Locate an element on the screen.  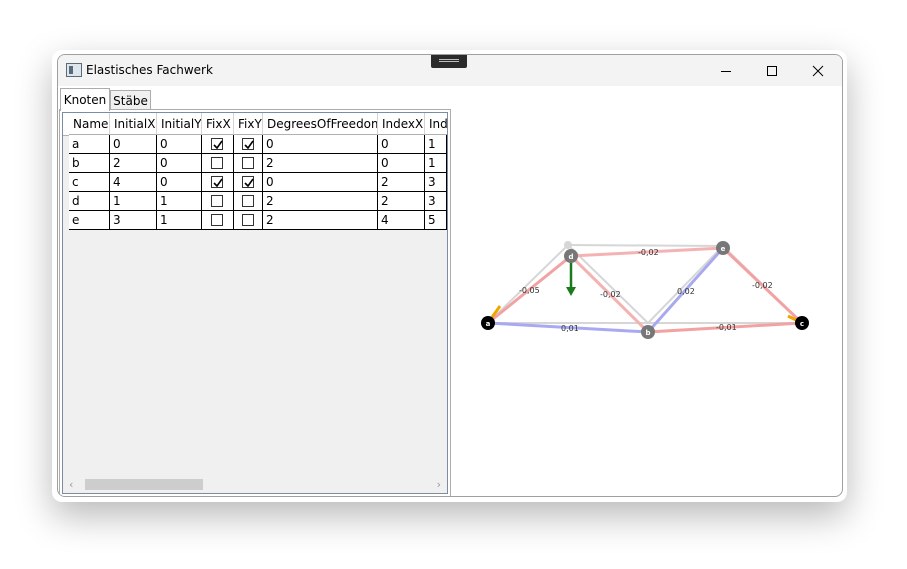
cell-name: a is located at coordinates (89, 144).